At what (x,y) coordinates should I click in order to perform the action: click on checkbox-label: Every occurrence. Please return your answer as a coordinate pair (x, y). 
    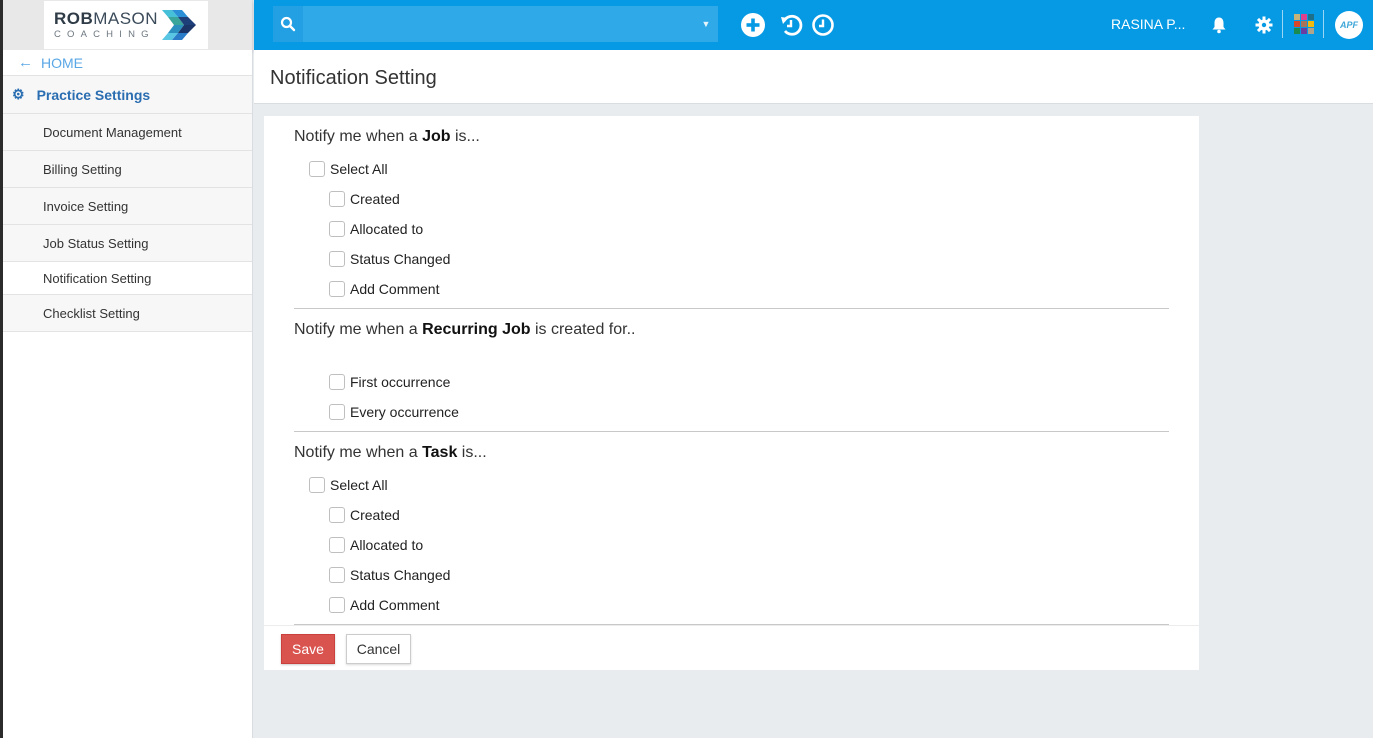
    Looking at the image, I should click on (404, 412).